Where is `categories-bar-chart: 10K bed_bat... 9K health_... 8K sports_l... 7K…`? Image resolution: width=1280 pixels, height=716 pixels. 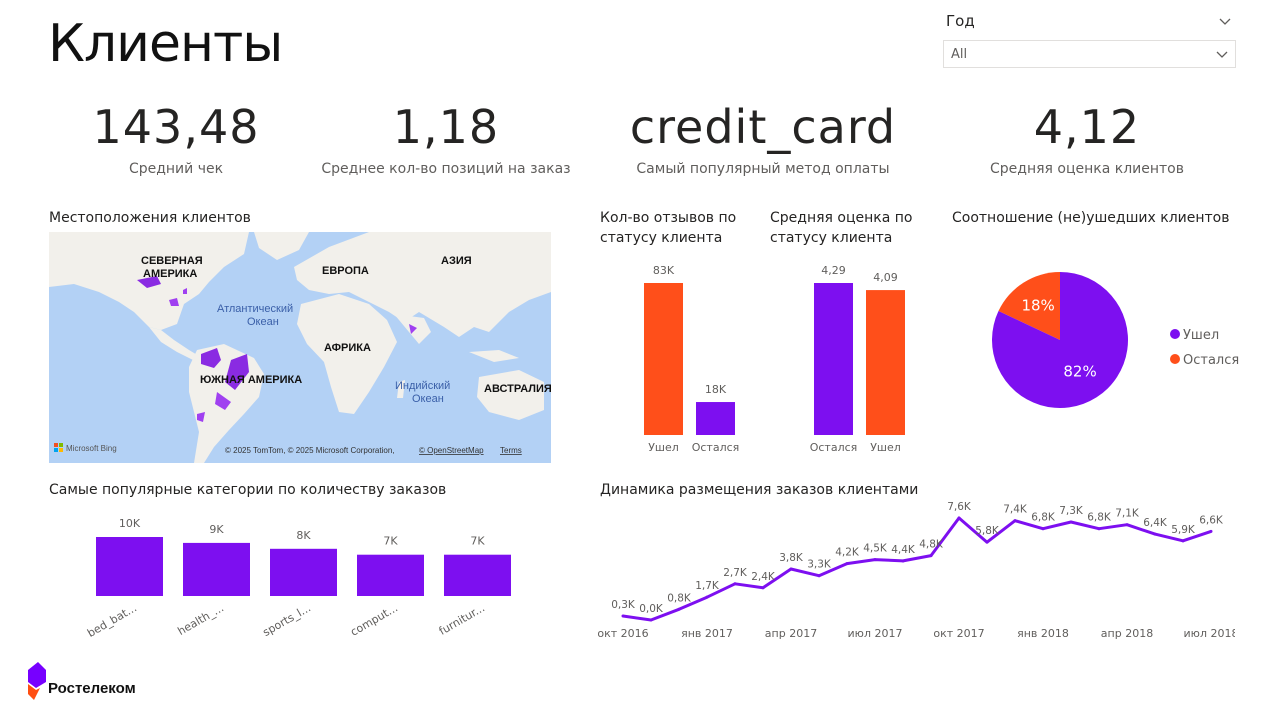 categories-bar-chart: 10K bed_bat... 9K health_... 8K sports_l... 7K… is located at coordinates (299, 575).